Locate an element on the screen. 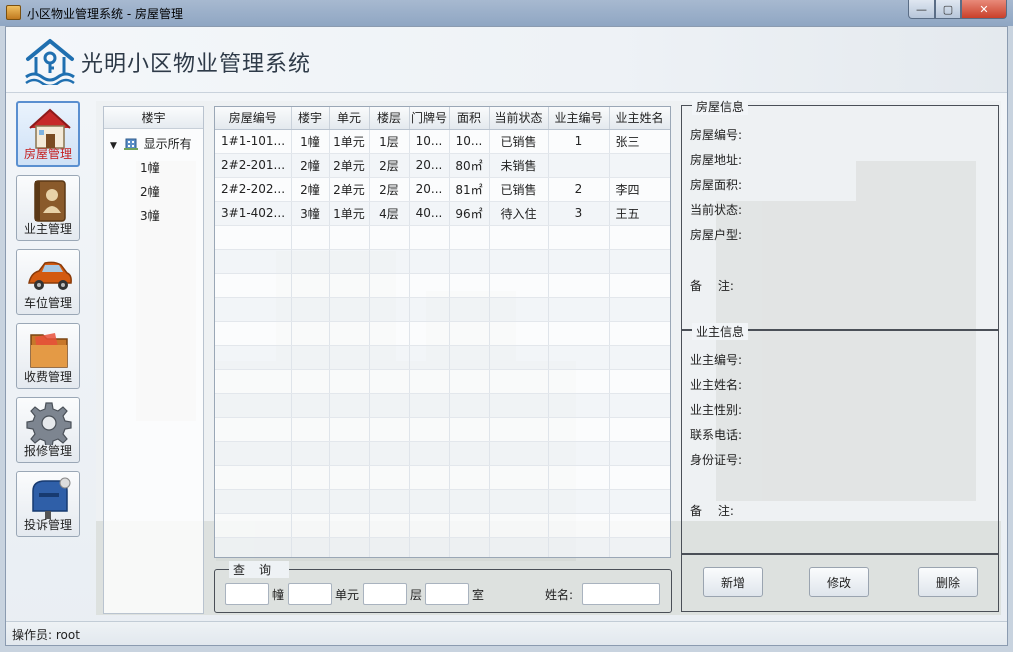 This screenshot has height=652, width=1013. nav-fee-management: 收费管理 is located at coordinates (48, 356).